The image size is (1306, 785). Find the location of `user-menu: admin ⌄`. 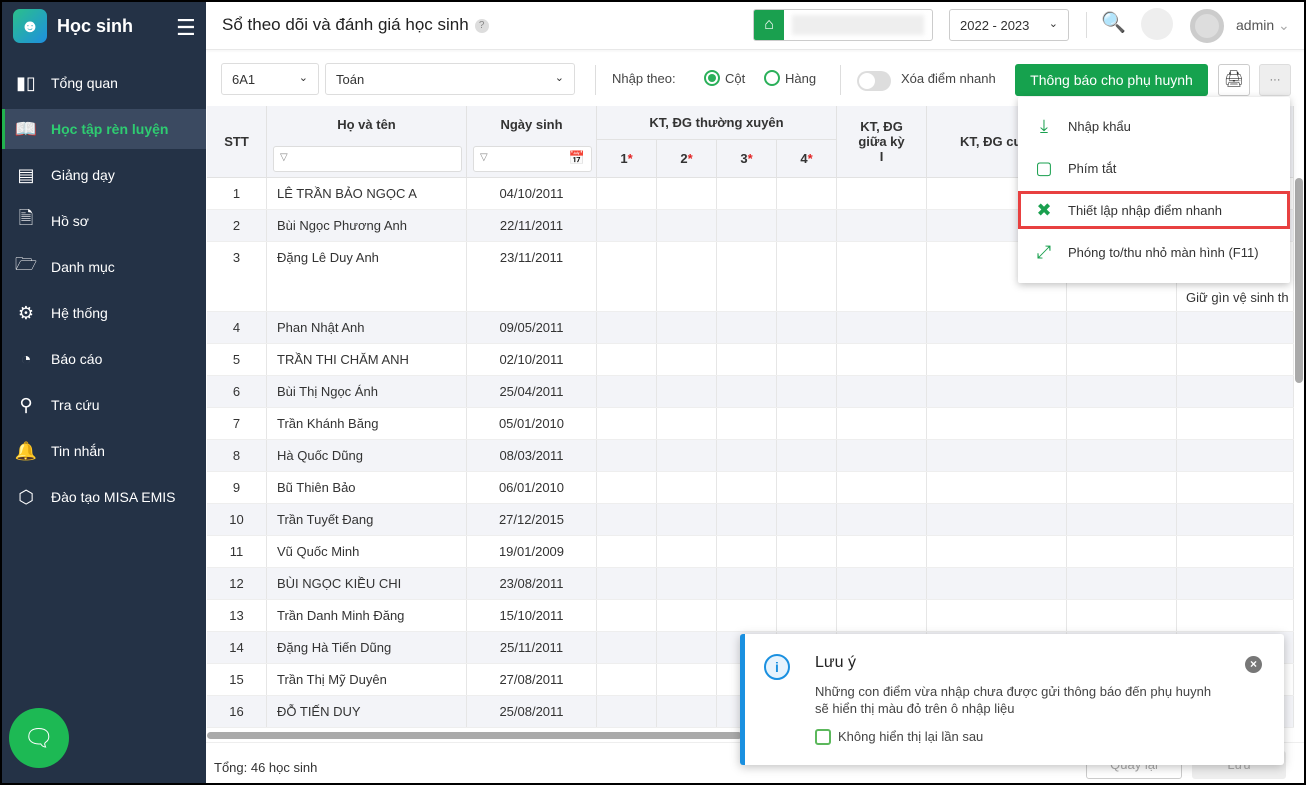

user-menu: admin ⌄ is located at coordinates (1263, 25).